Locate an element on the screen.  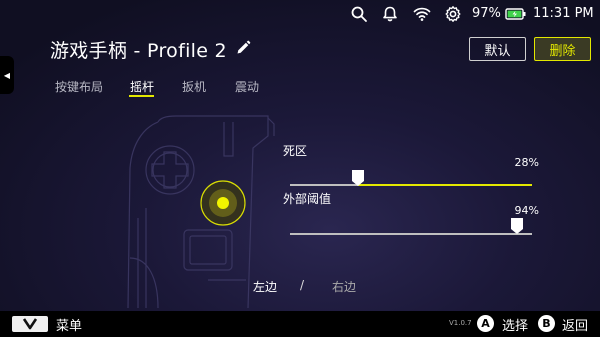
a-button-icon: A is located at coordinates (485, 323).